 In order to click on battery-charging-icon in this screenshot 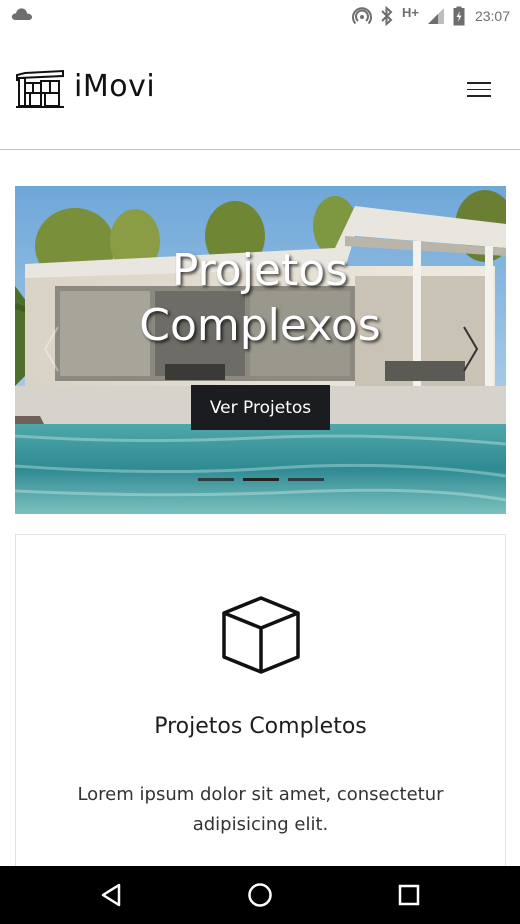, I will do `click(459, 16)`.